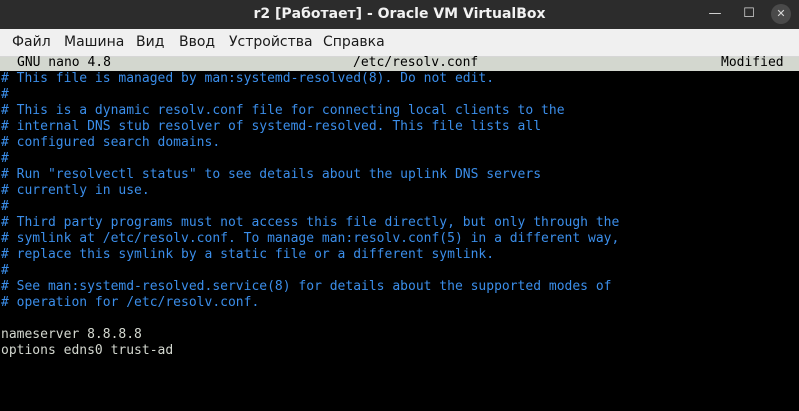 The width and height of the screenshot is (799, 411). Describe the element at coordinates (87, 350) in the screenshot. I see `file-line: options edns0 trust-ad` at that location.